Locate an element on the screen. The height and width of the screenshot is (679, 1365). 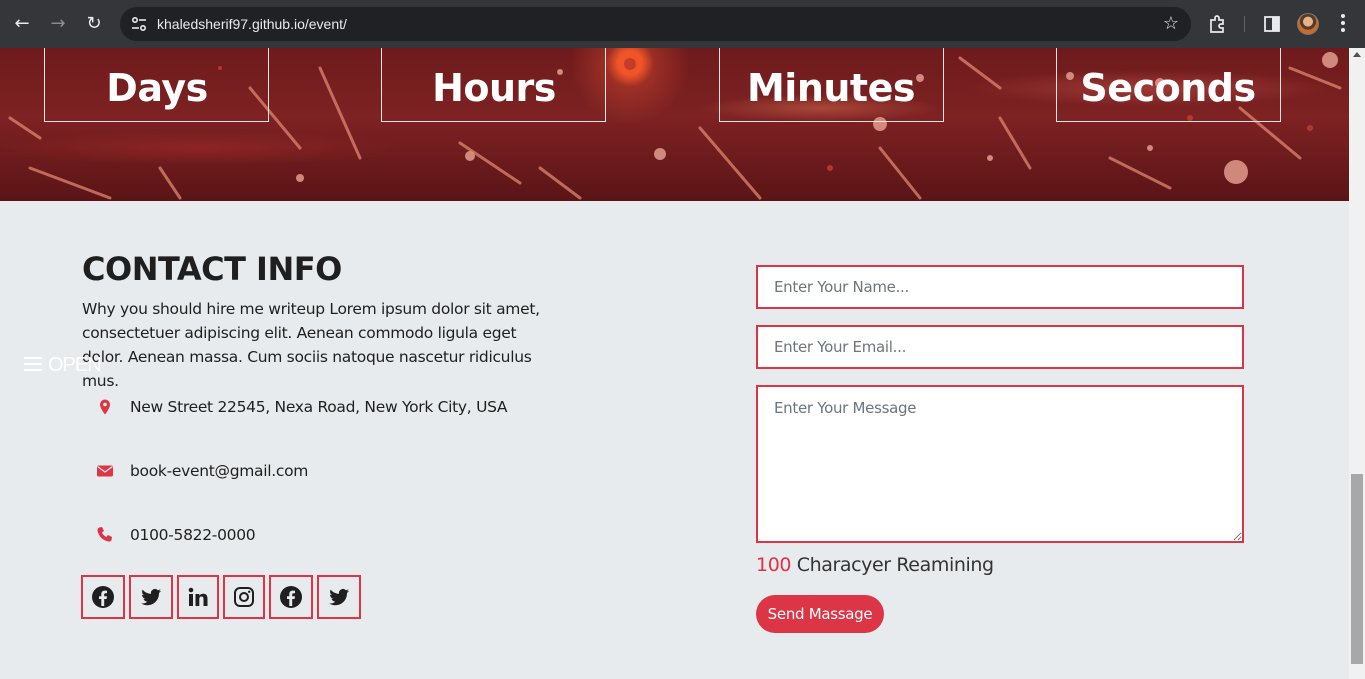
send-message-button: Send Massage is located at coordinates (820, 614).